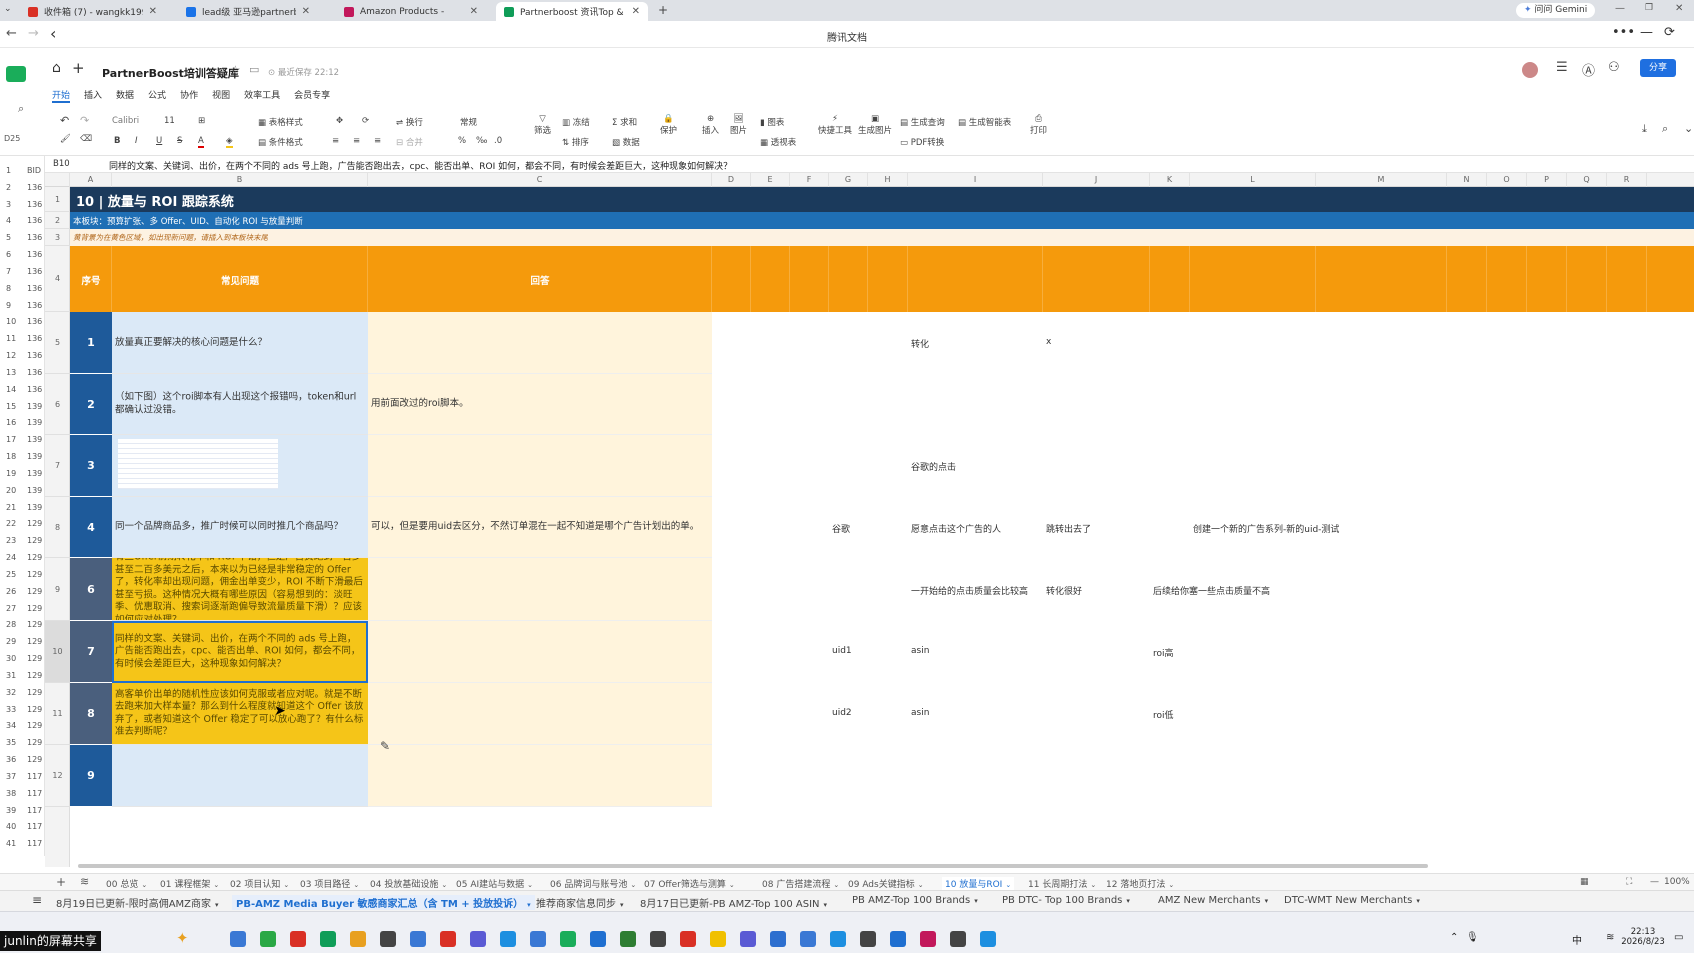 The height and width of the screenshot is (954, 1694). I want to click on menu-collab: 协作, so click(189, 95).